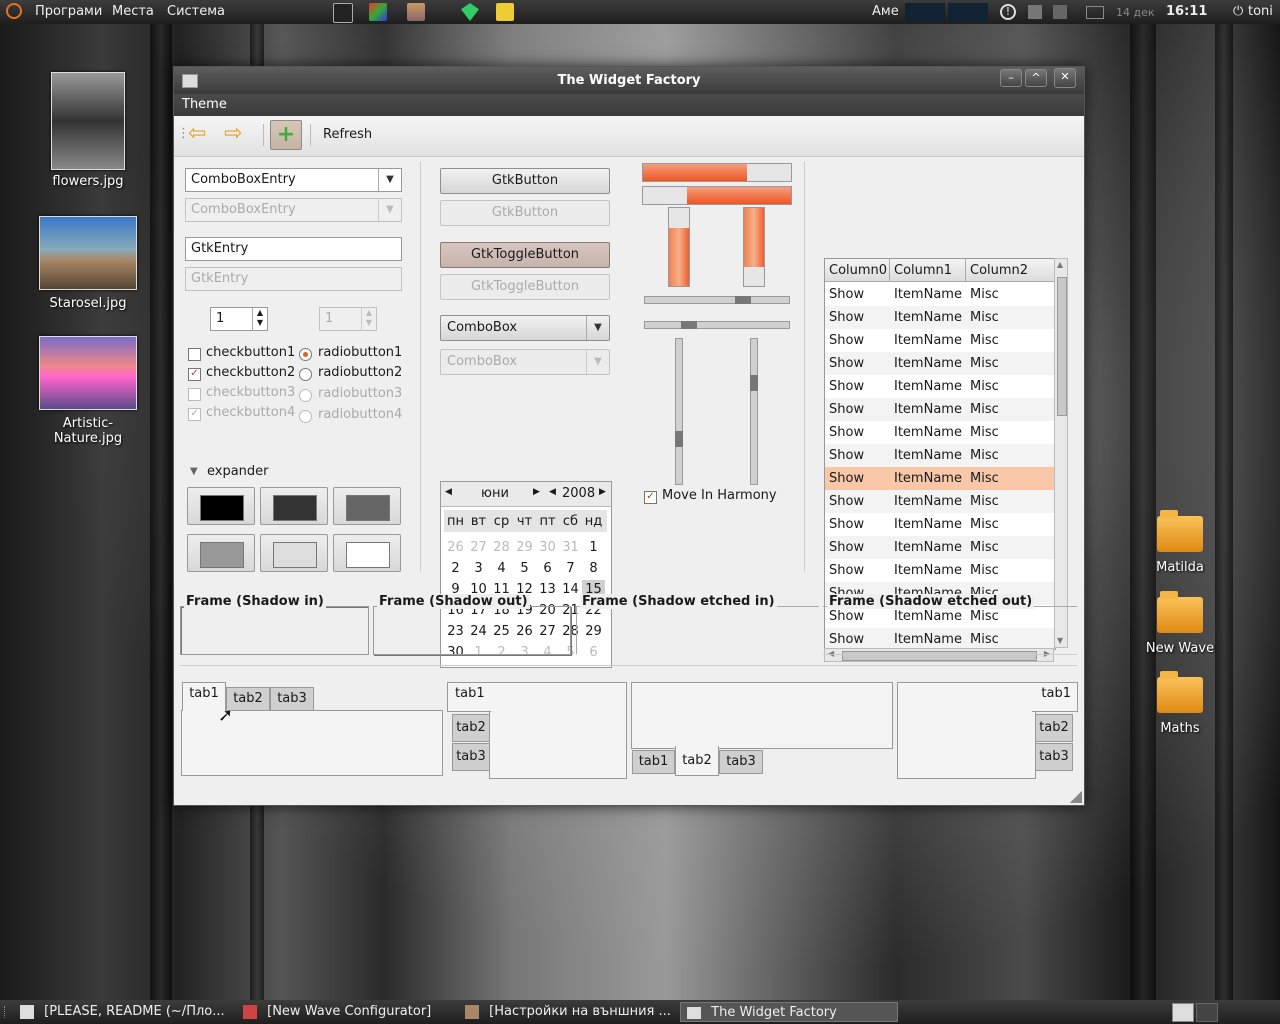 This screenshot has width=1280, height=1024. Describe the element at coordinates (1180, 703) in the screenshot. I see `desktop-folder-maths: Maths` at that location.